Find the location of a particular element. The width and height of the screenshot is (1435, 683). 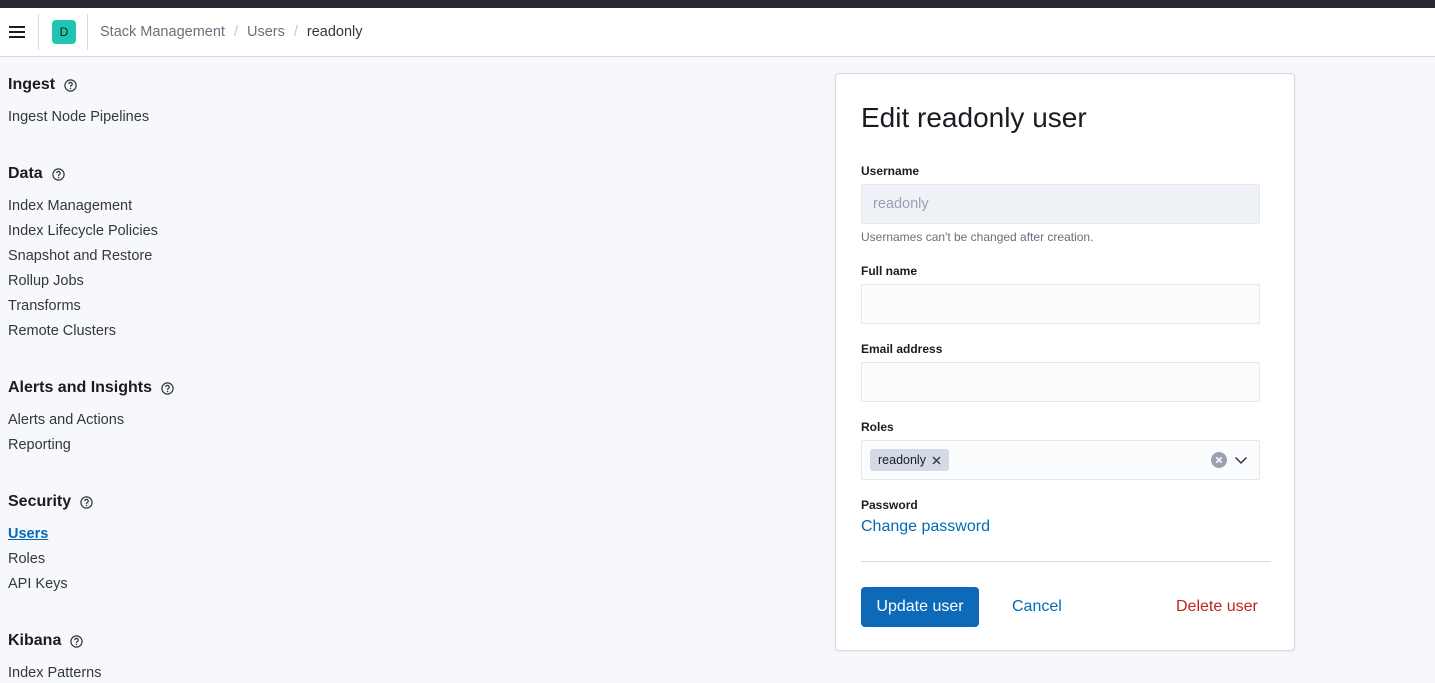

nav-item-remote-clusters: Remote Clusters is located at coordinates (83, 331).